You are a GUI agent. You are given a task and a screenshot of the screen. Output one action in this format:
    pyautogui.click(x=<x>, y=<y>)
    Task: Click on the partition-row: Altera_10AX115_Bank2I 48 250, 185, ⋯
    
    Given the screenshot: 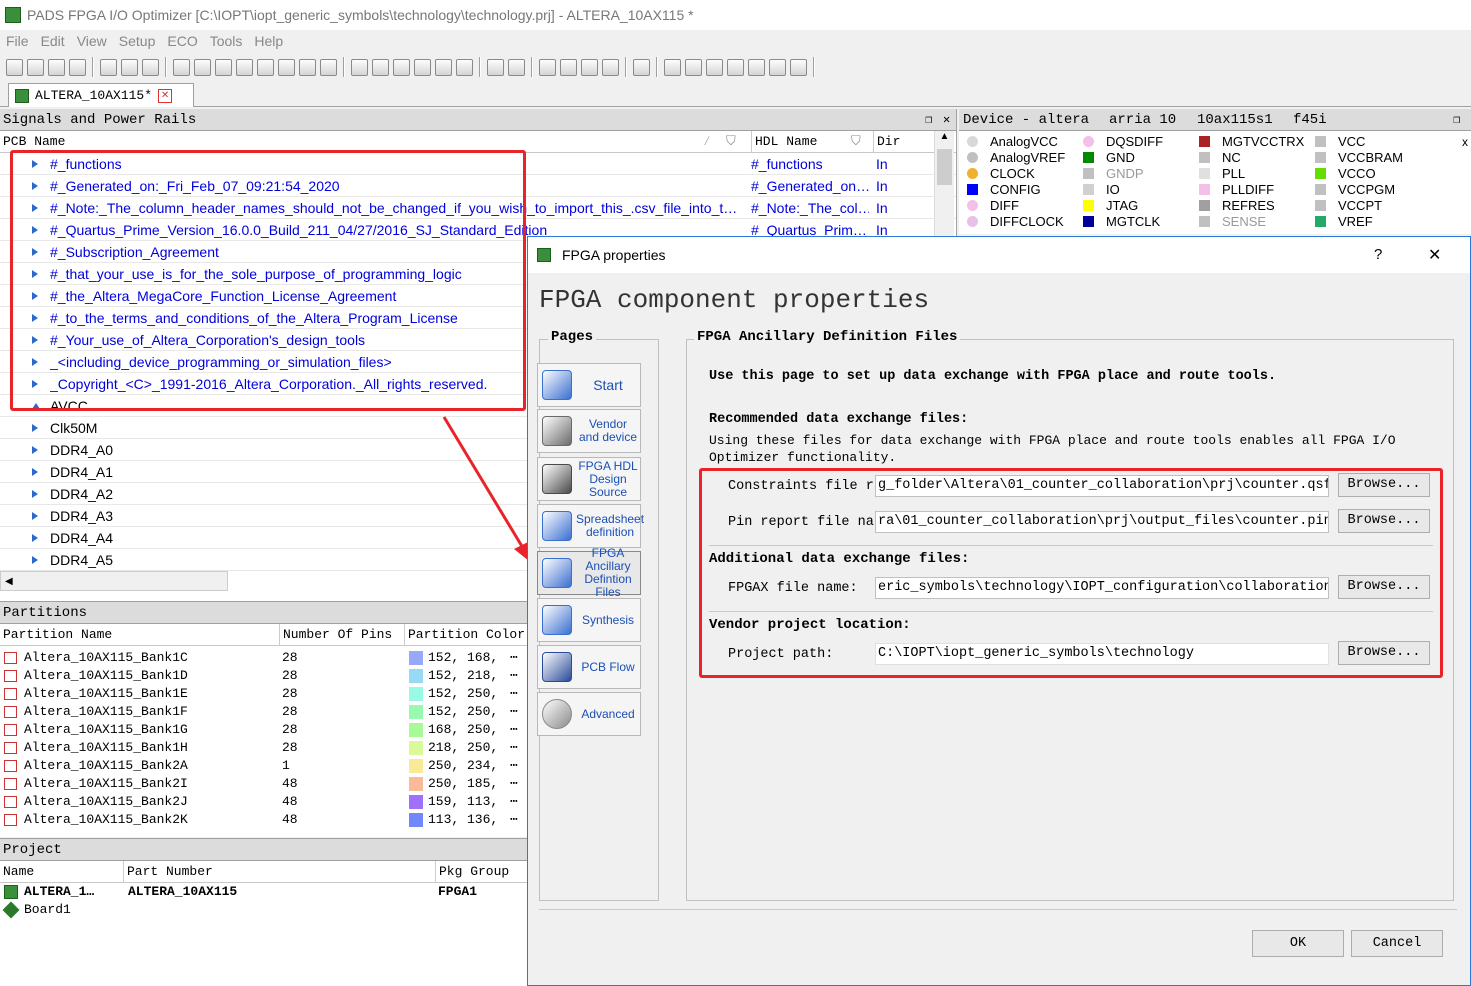 What is the action you would take?
    pyautogui.click(x=263, y=784)
    